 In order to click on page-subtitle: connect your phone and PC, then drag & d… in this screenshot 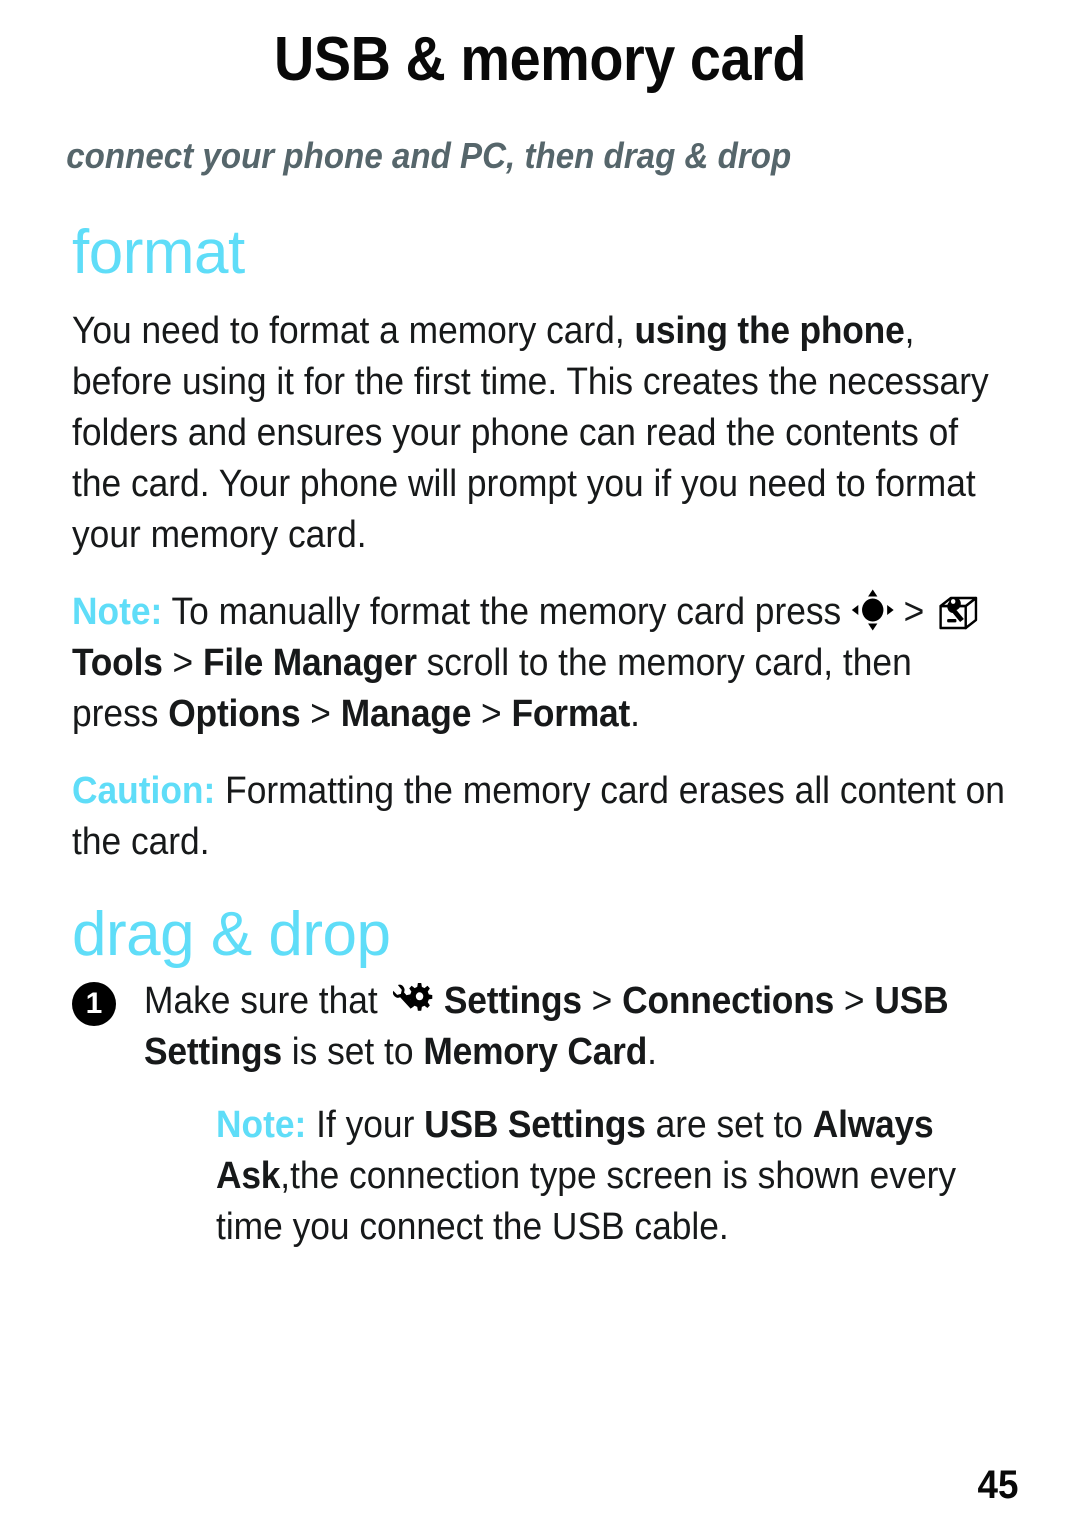, I will do `click(429, 156)`.